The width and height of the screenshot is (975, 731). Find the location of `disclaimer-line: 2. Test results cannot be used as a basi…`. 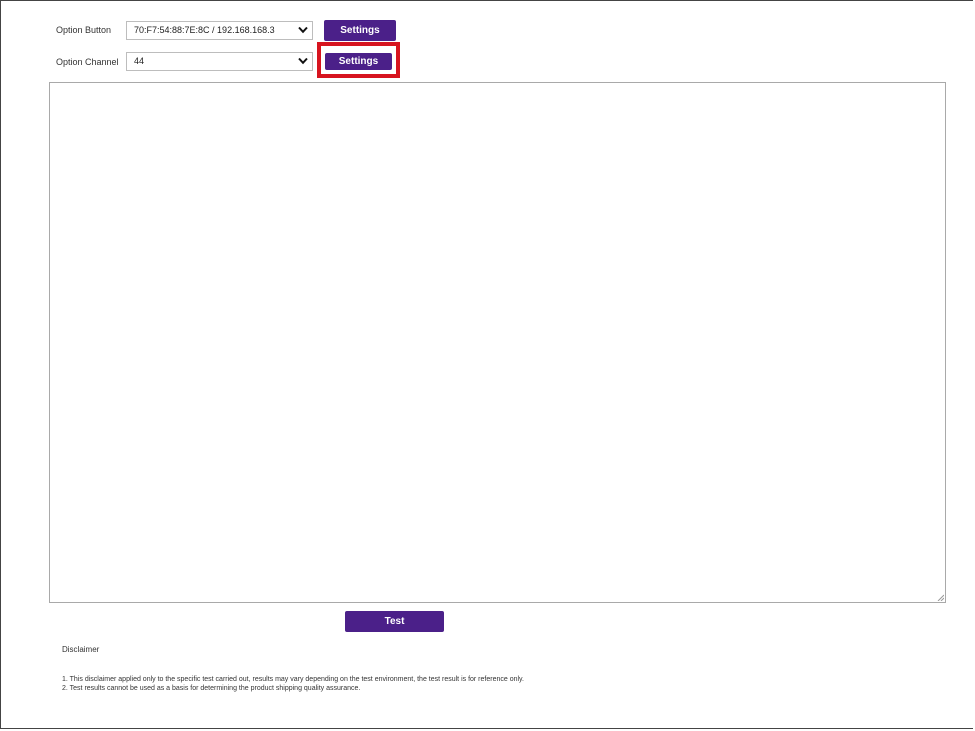

disclaimer-line: 2. Test results cannot be used as a basi… is located at coordinates (211, 688).